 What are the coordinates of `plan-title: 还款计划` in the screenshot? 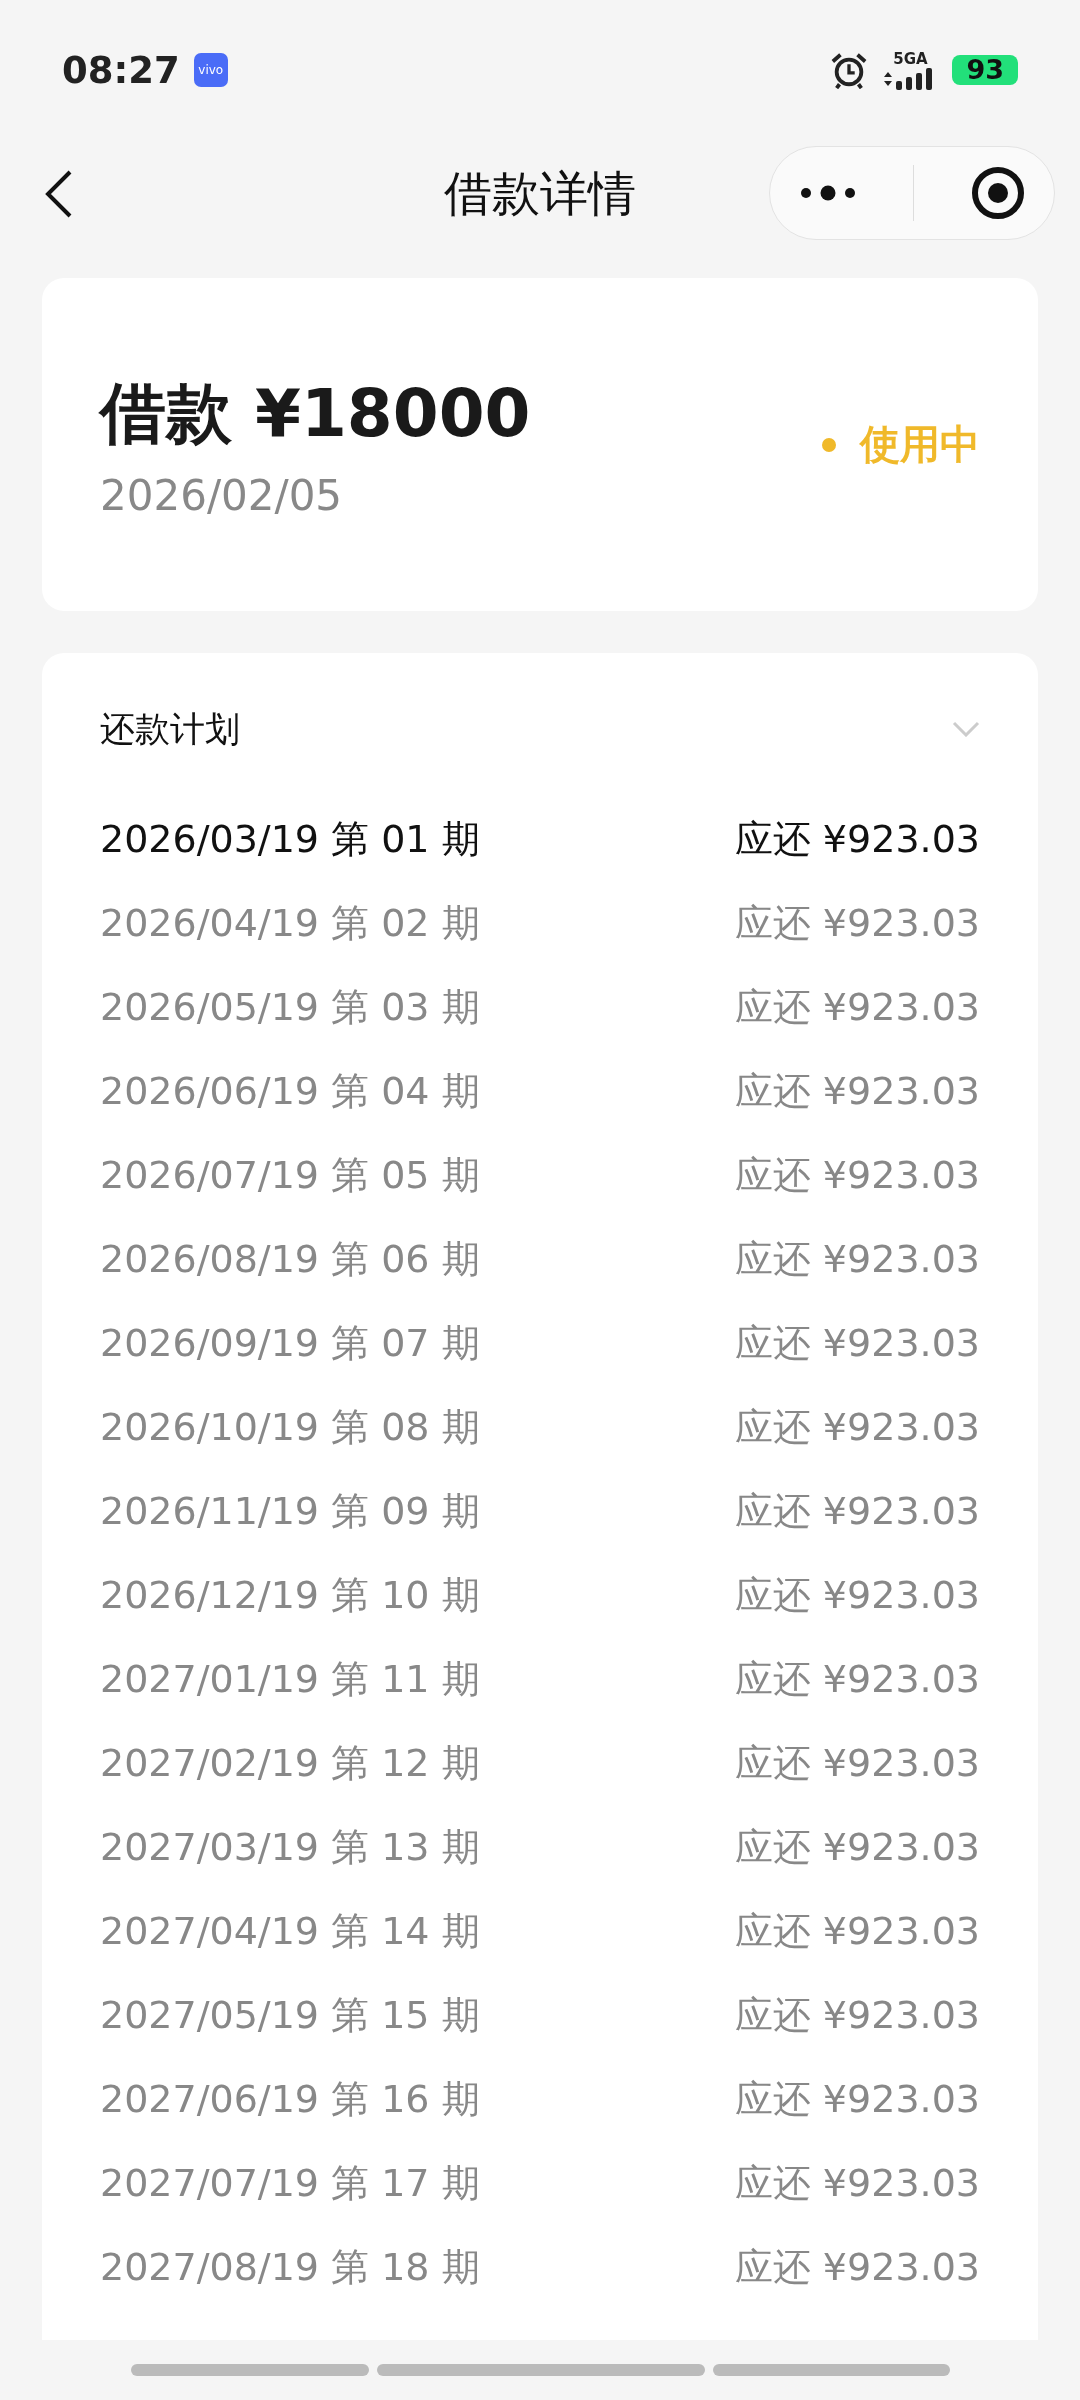 It's located at (170, 729).